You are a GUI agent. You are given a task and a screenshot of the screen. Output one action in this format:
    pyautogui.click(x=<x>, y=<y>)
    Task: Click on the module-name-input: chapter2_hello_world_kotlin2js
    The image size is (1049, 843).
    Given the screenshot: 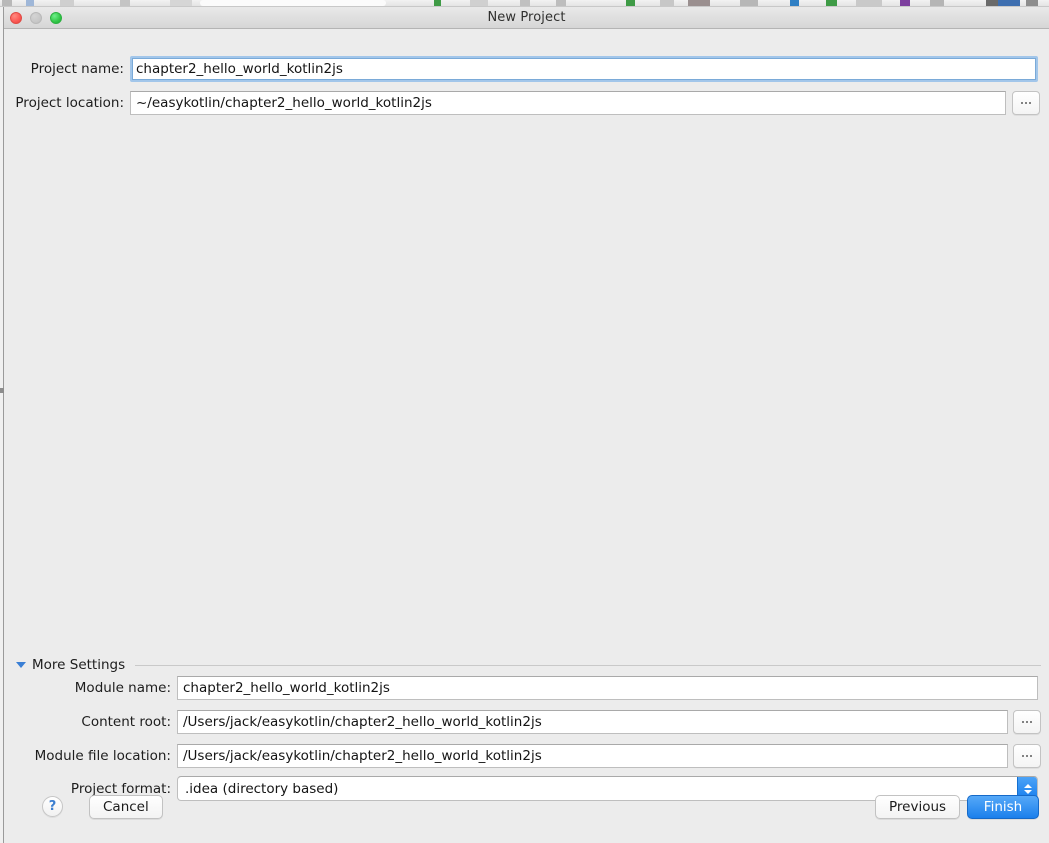 What is the action you would take?
    pyautogui.click(x=607, y=688)
    